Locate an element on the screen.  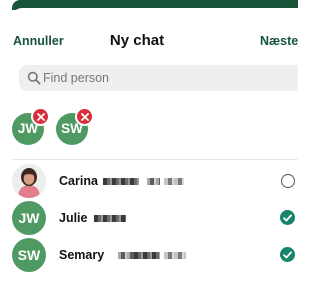
avatar: JW is located at coordinates (29, 218).